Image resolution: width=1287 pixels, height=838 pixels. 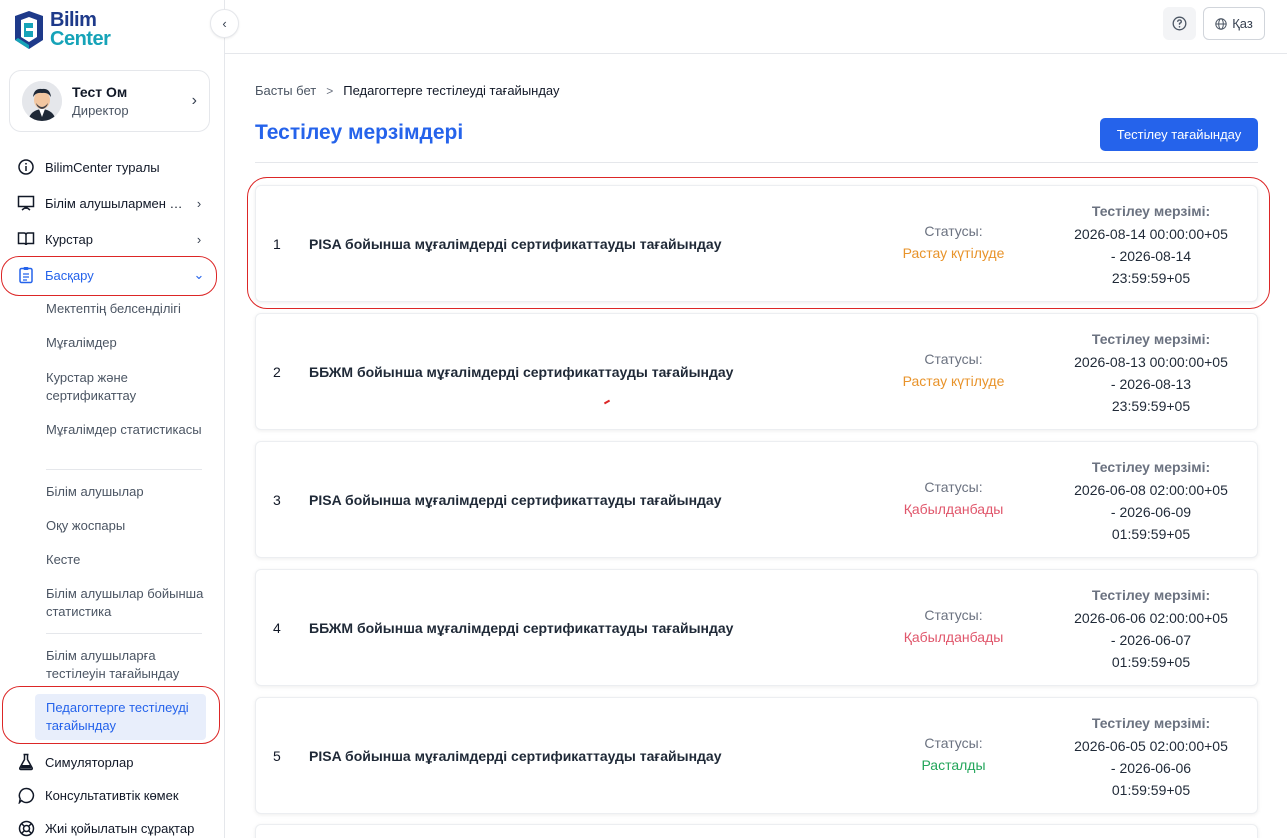 What do you see at coordinates (112, 275) in the screenshot?
I see `nav-item-management: Басқару ⌄` at bounding box center [112, 275].